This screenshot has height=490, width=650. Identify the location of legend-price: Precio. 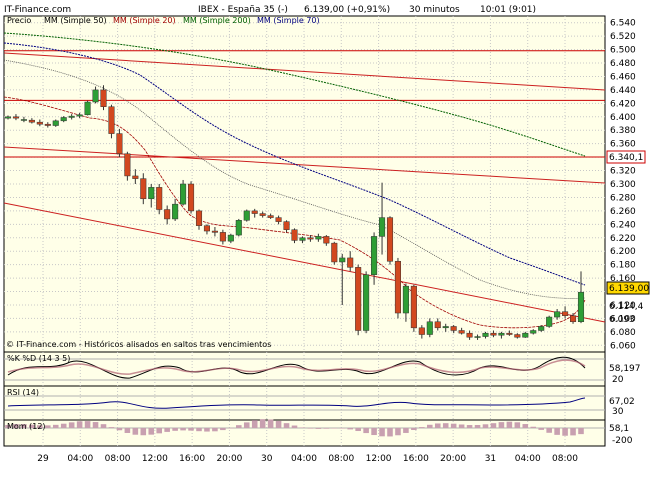
(19, 20).